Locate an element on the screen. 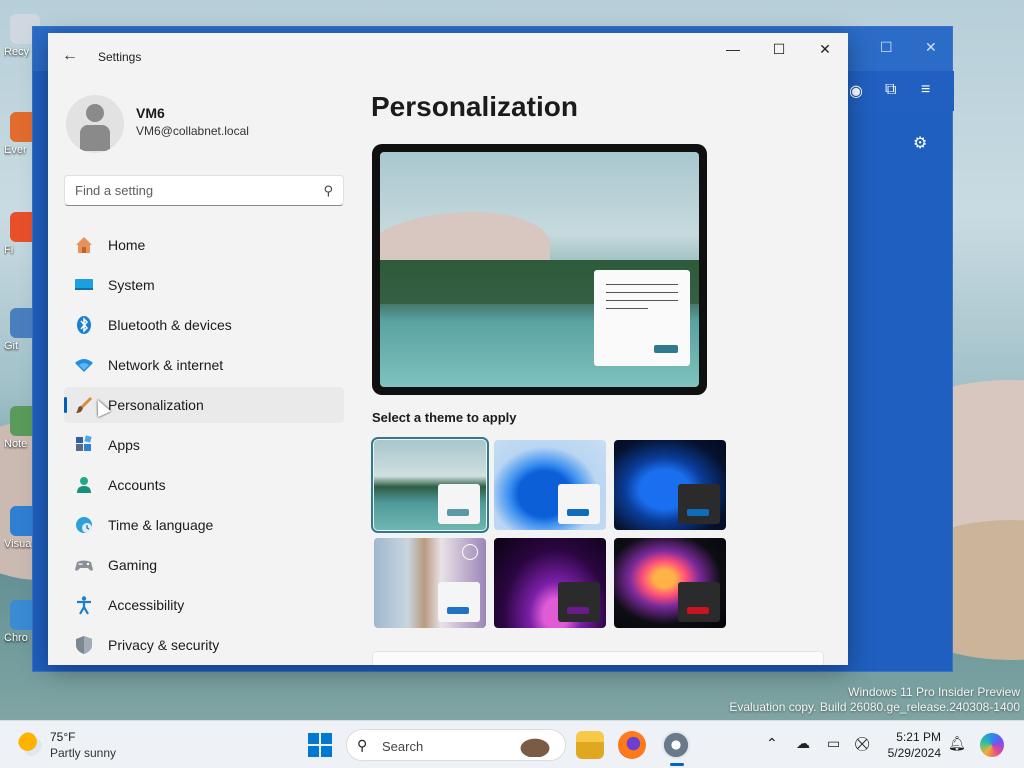 The height and width of the screenshot is (768, 1024). background-window-toolbar: ◉ ⧉ ≡ is located at coordinates (901, 91).